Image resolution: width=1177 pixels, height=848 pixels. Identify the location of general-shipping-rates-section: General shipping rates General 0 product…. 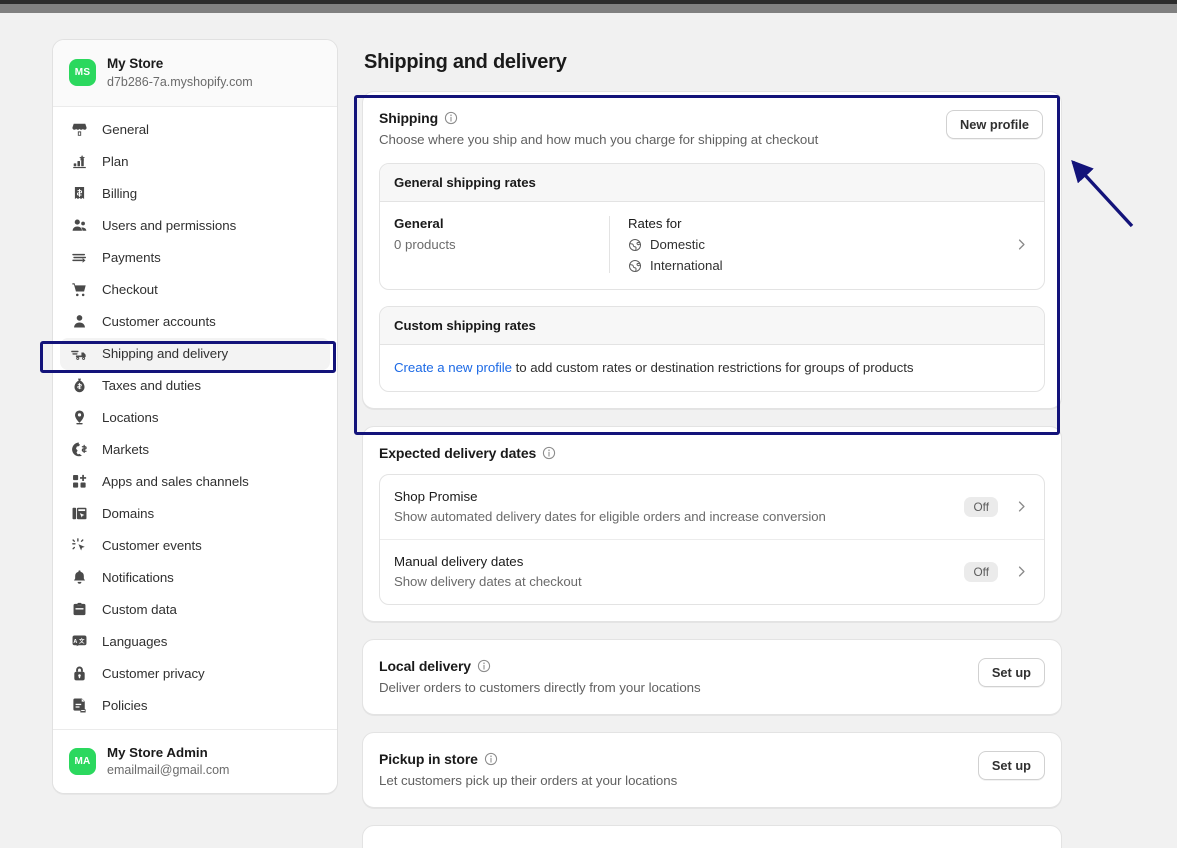
(712, 226).